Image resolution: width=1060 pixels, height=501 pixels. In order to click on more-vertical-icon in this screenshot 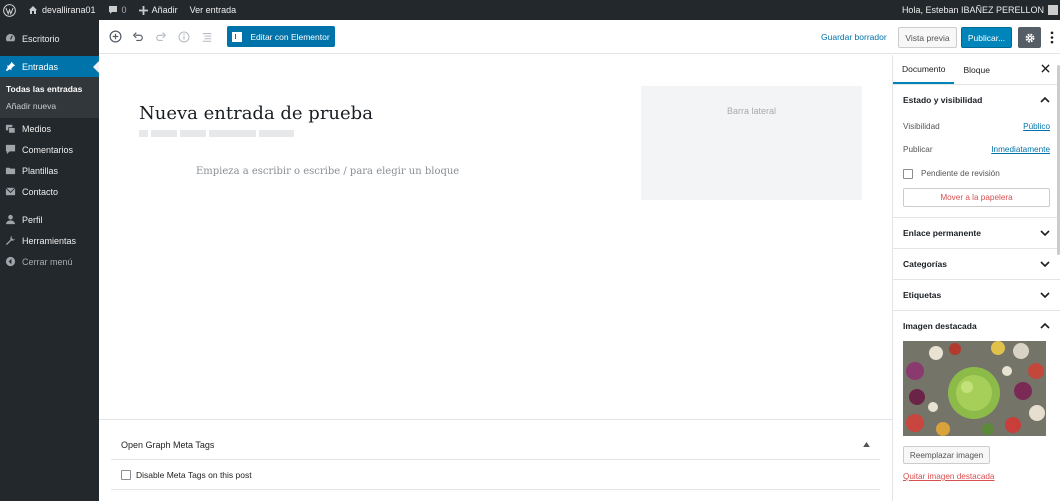, I will do `click(1052, 37)`.